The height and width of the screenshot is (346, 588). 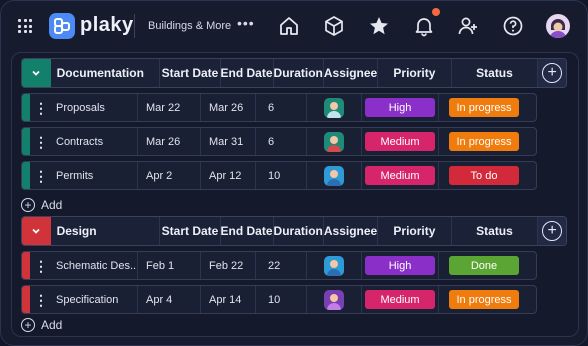 I want to click on home-icon, so click(x=289, y=26).